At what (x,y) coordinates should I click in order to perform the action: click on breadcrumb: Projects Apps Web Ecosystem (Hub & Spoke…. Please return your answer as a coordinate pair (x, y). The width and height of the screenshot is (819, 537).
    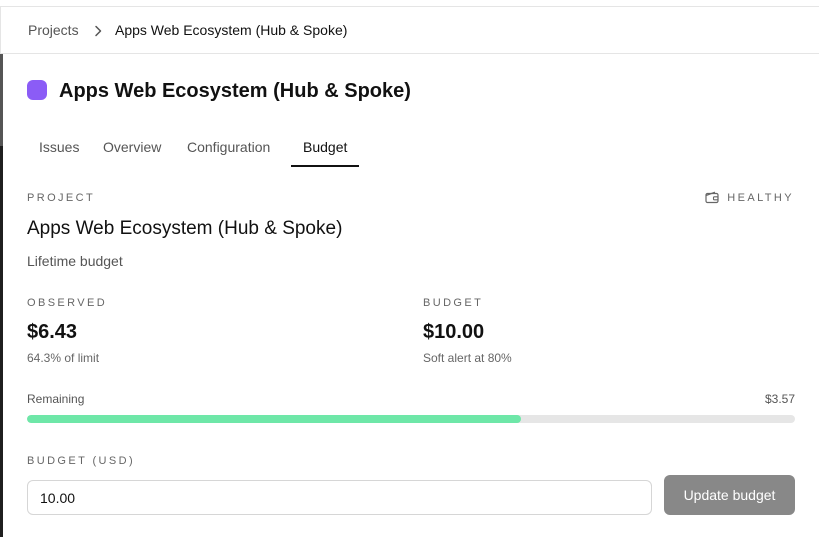
    Looking at the image, I should click on (409, 30).